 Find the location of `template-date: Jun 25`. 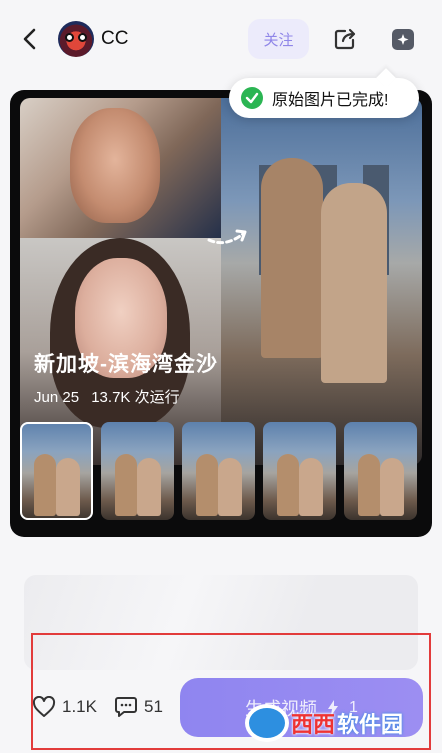

template-date: Jun 25 is located at coordinates (57, 397).